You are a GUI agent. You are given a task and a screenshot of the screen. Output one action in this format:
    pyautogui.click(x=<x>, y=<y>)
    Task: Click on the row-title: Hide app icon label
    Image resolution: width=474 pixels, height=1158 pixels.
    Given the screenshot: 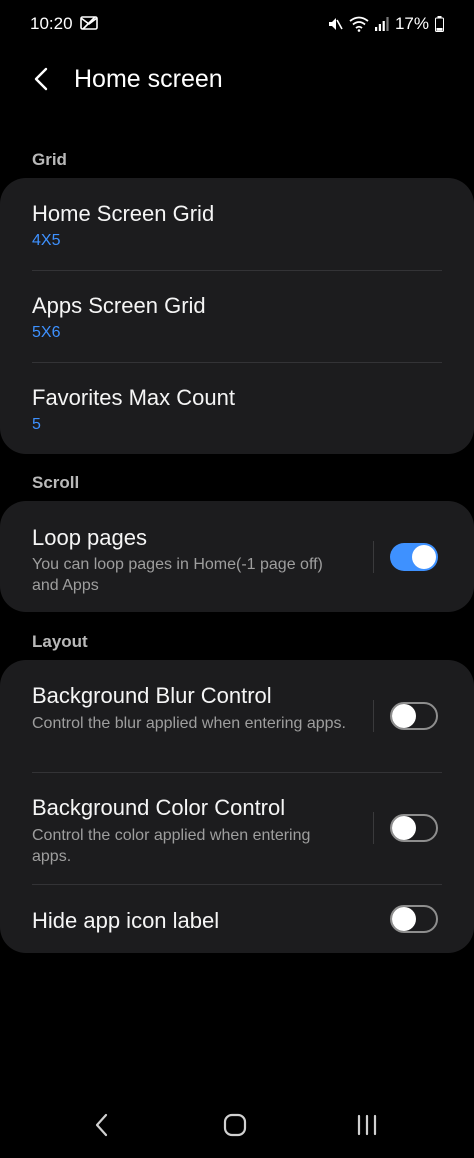 What is the action you would take?
    pyautogui.click(x=126, y=920)
    